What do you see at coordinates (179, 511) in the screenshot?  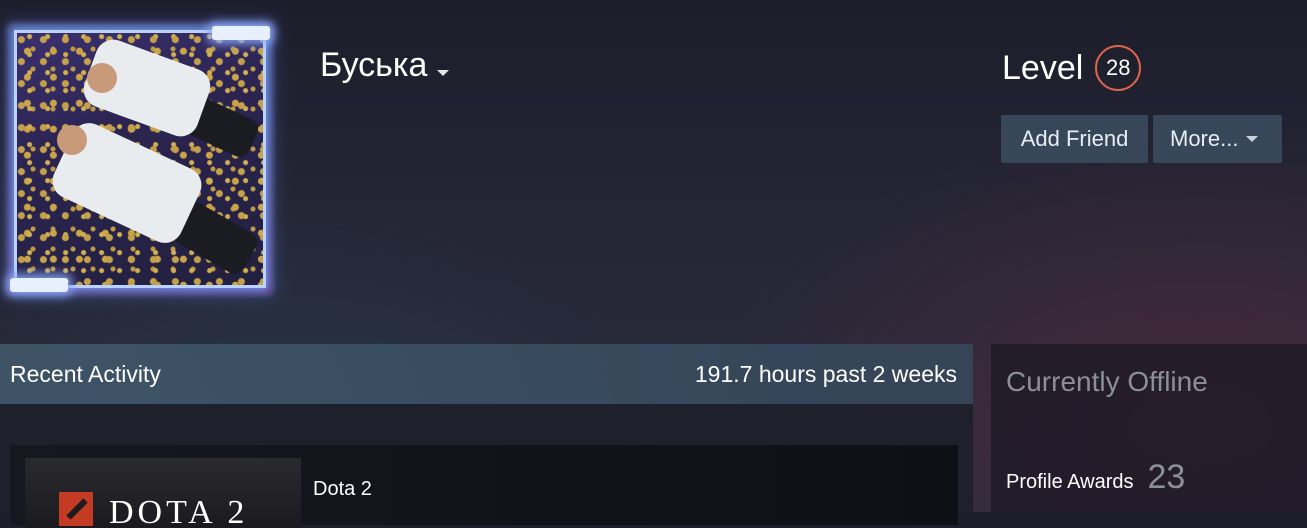 I see `game-thumbnail-text: DOTA 2` at bounding box center [179, 511].